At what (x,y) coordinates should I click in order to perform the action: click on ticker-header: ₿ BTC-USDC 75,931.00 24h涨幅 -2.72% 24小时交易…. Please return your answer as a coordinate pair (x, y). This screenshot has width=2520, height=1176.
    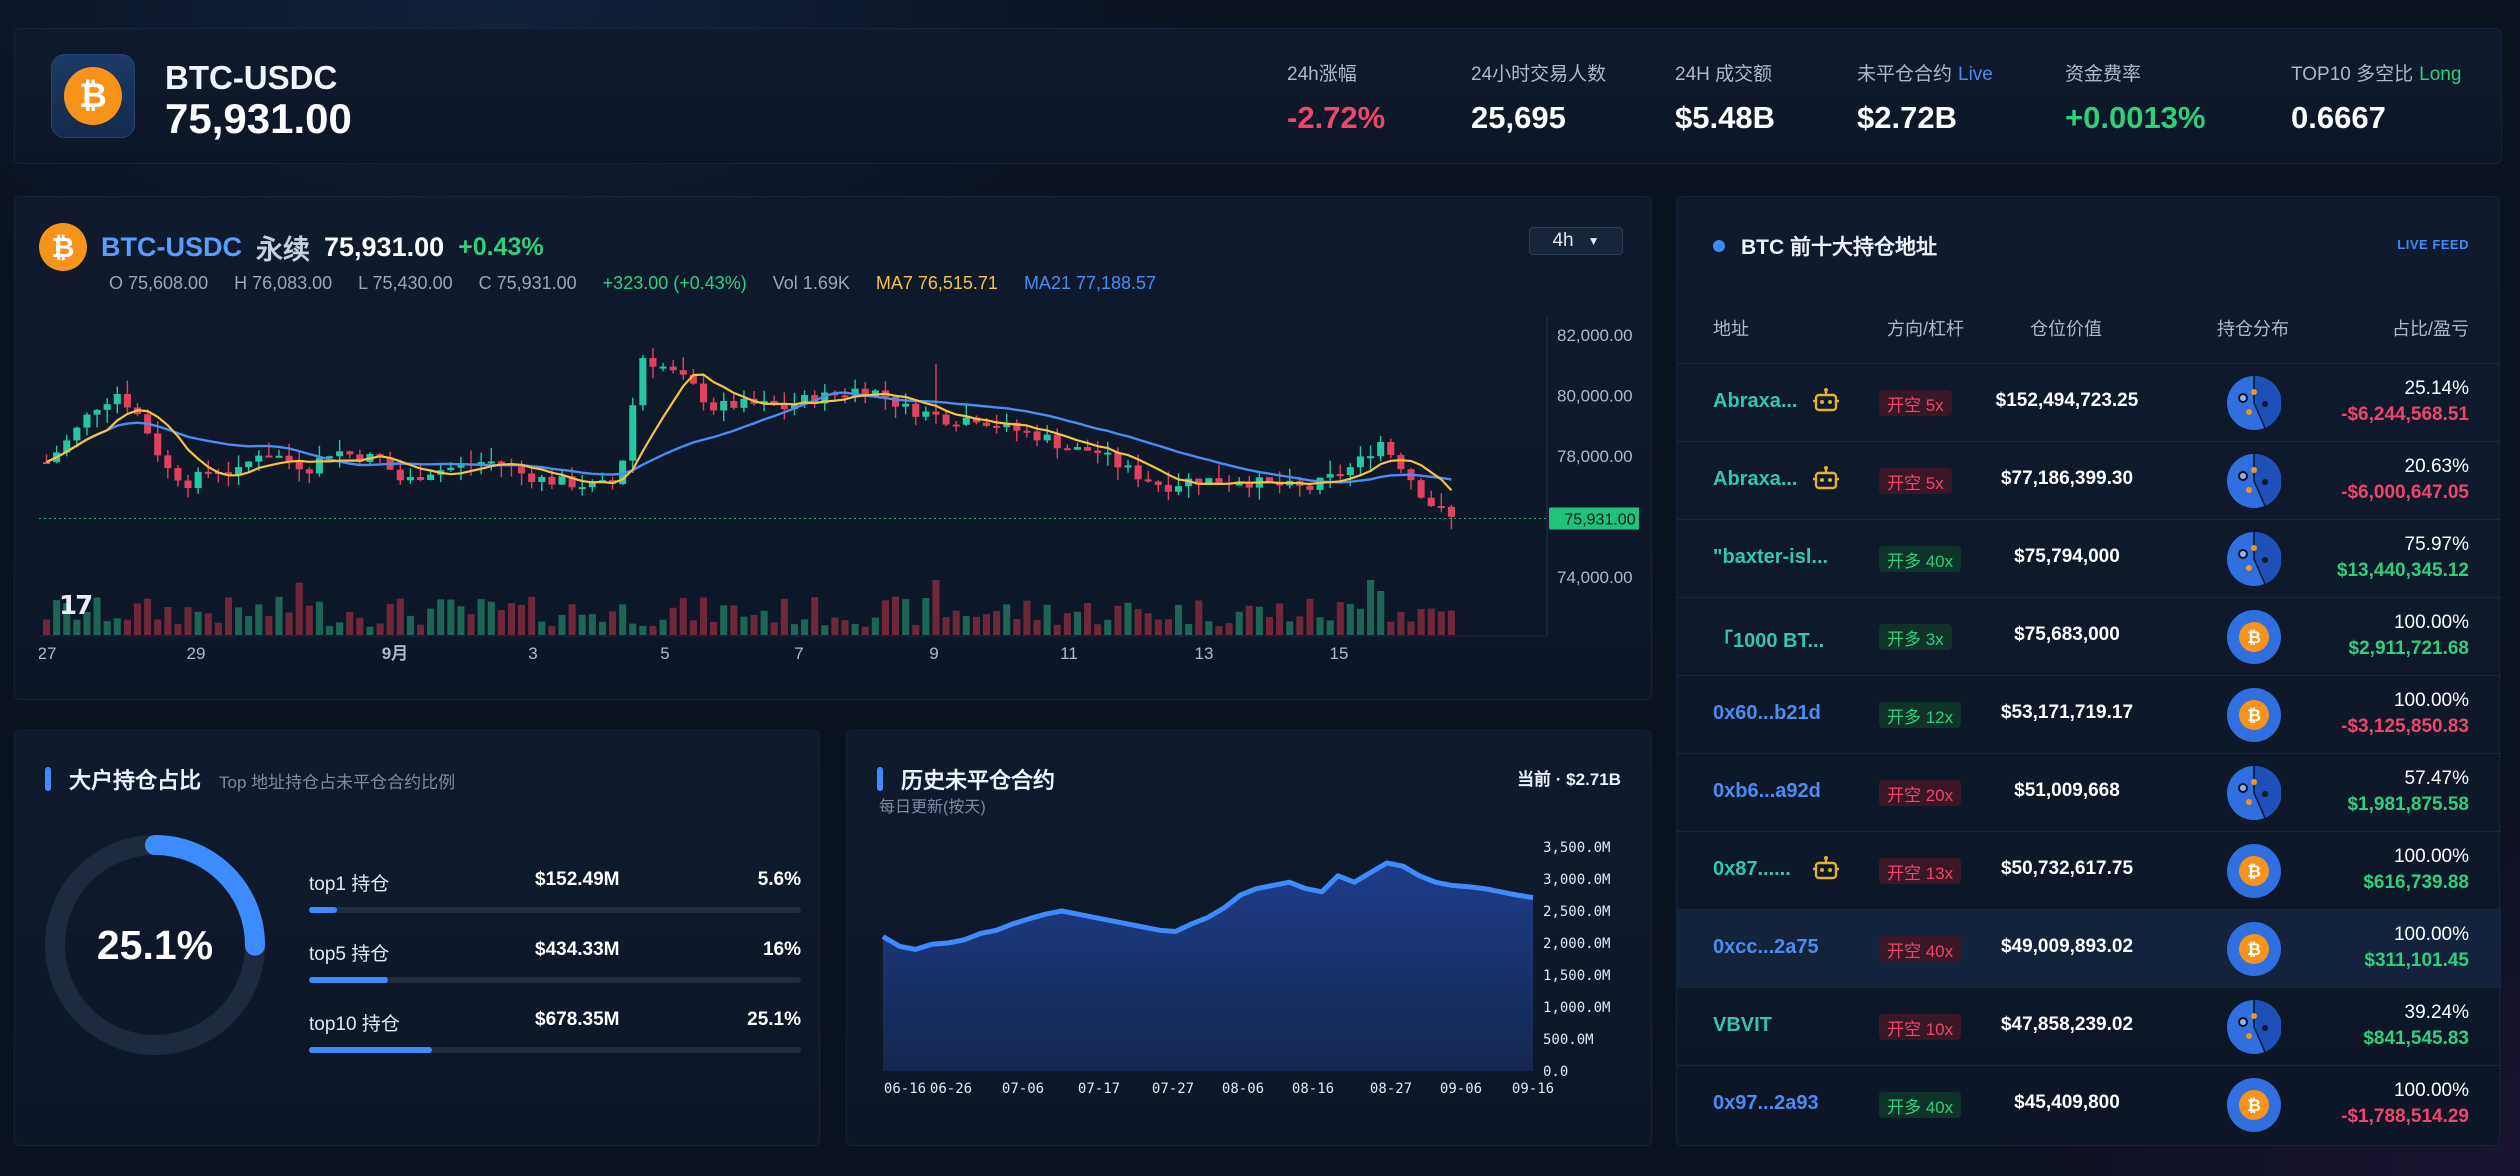
    Looking at the image, I should click on (1258, 96).